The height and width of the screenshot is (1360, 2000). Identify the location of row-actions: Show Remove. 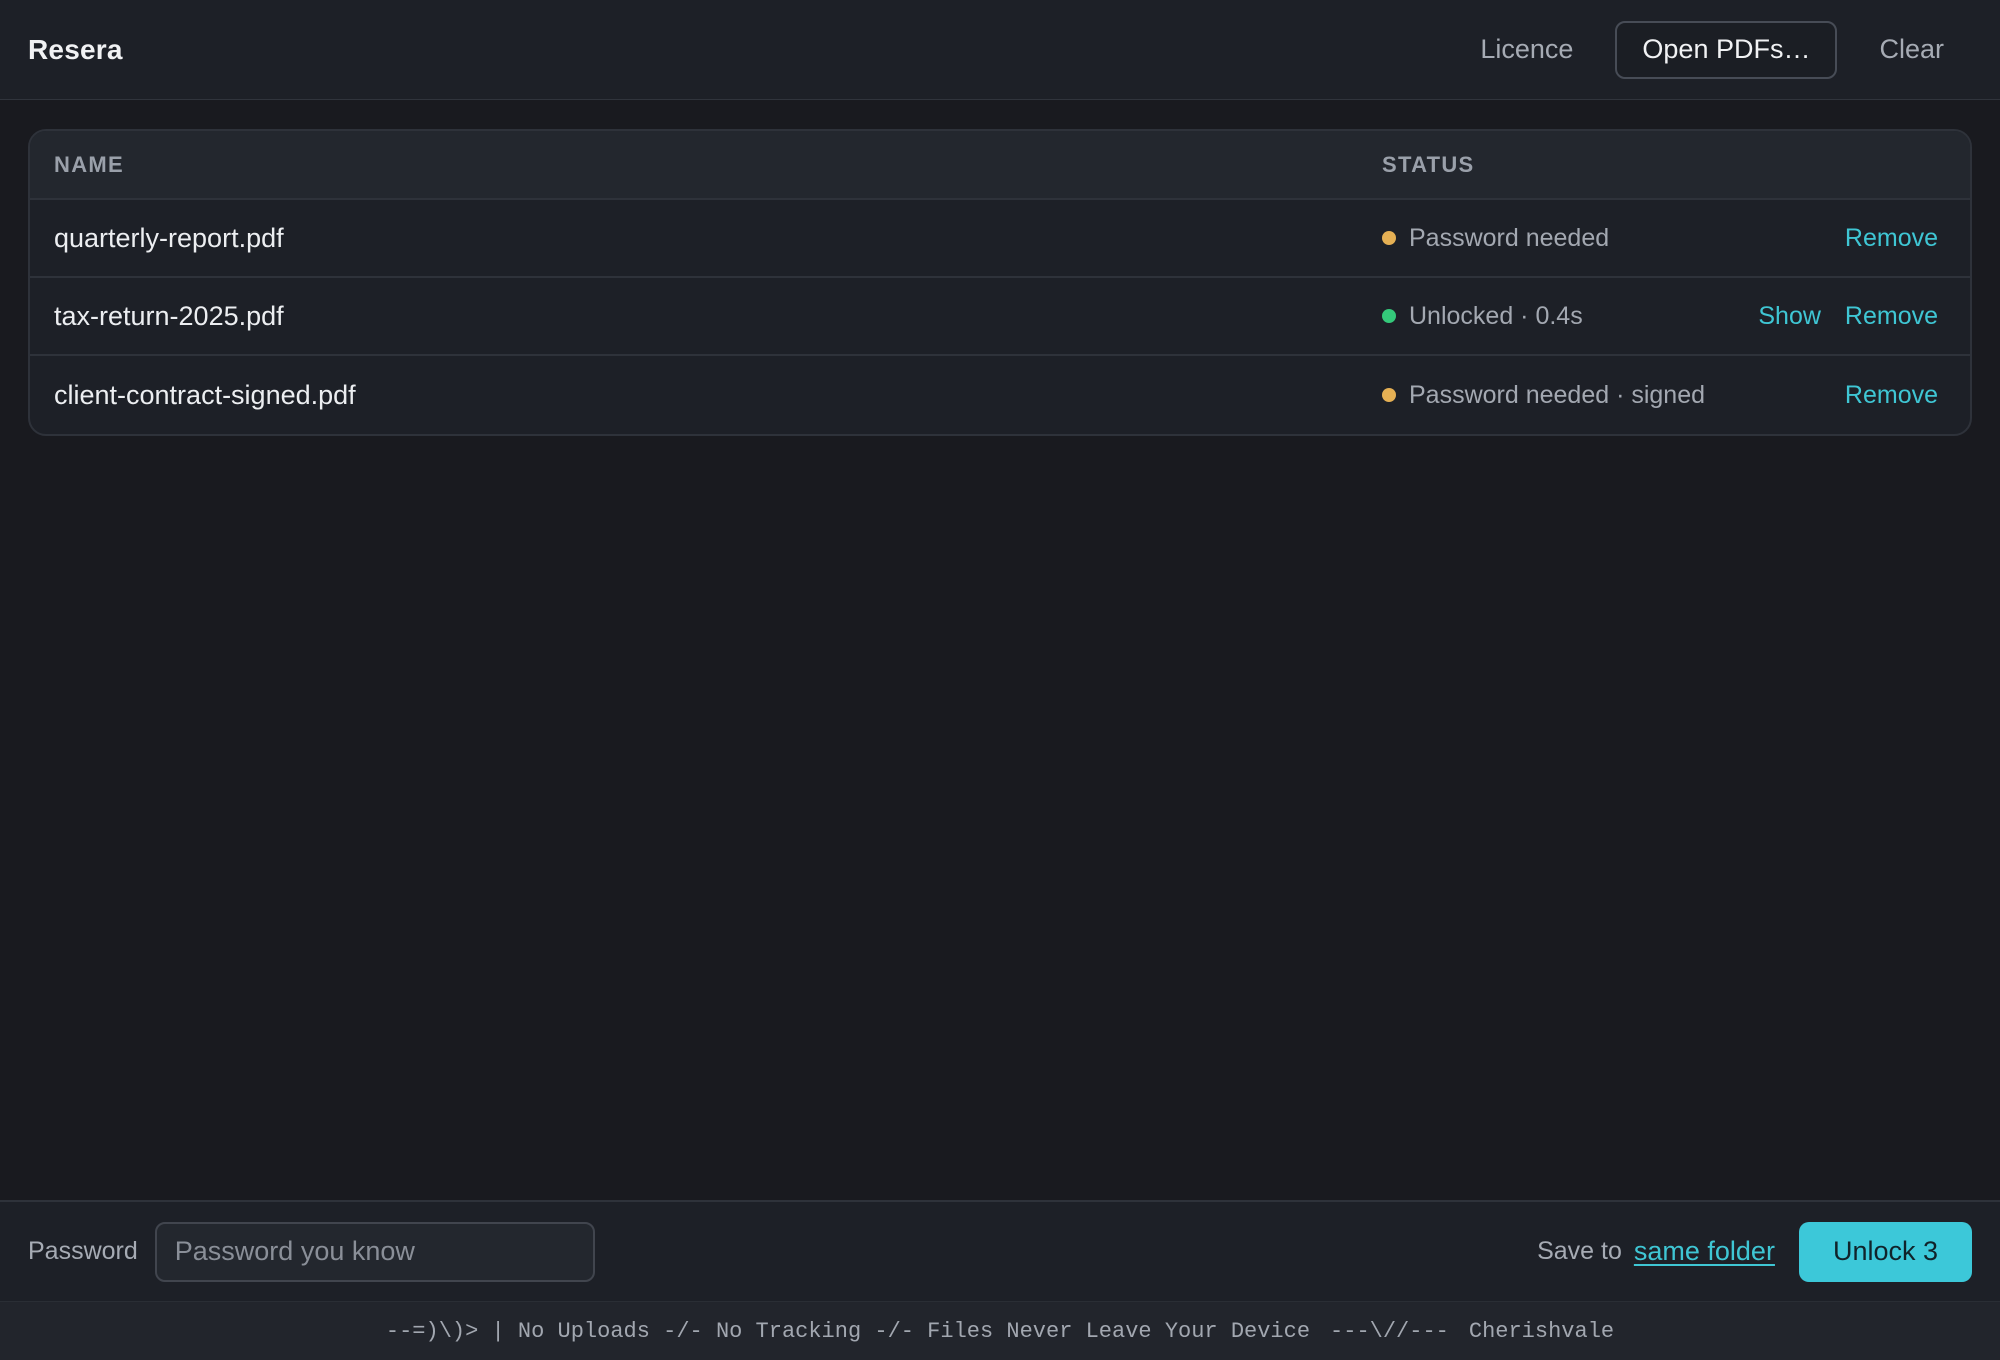
(1848, 316).